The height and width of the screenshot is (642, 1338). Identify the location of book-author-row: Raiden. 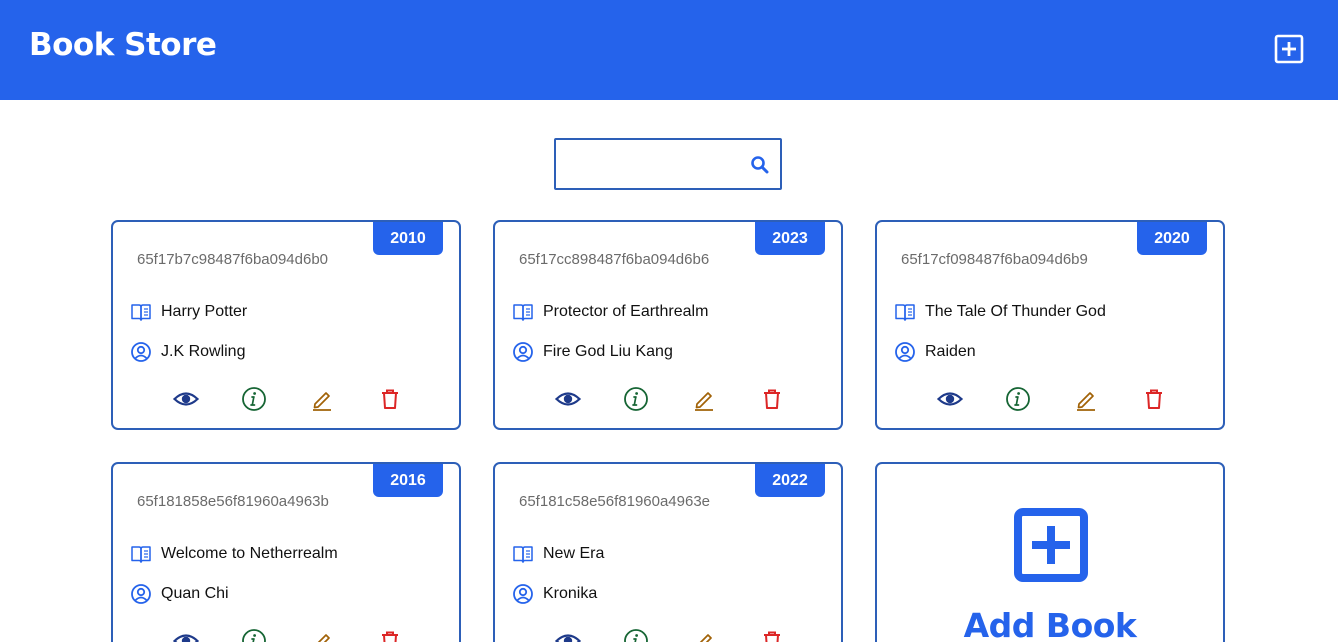
(935, 352).